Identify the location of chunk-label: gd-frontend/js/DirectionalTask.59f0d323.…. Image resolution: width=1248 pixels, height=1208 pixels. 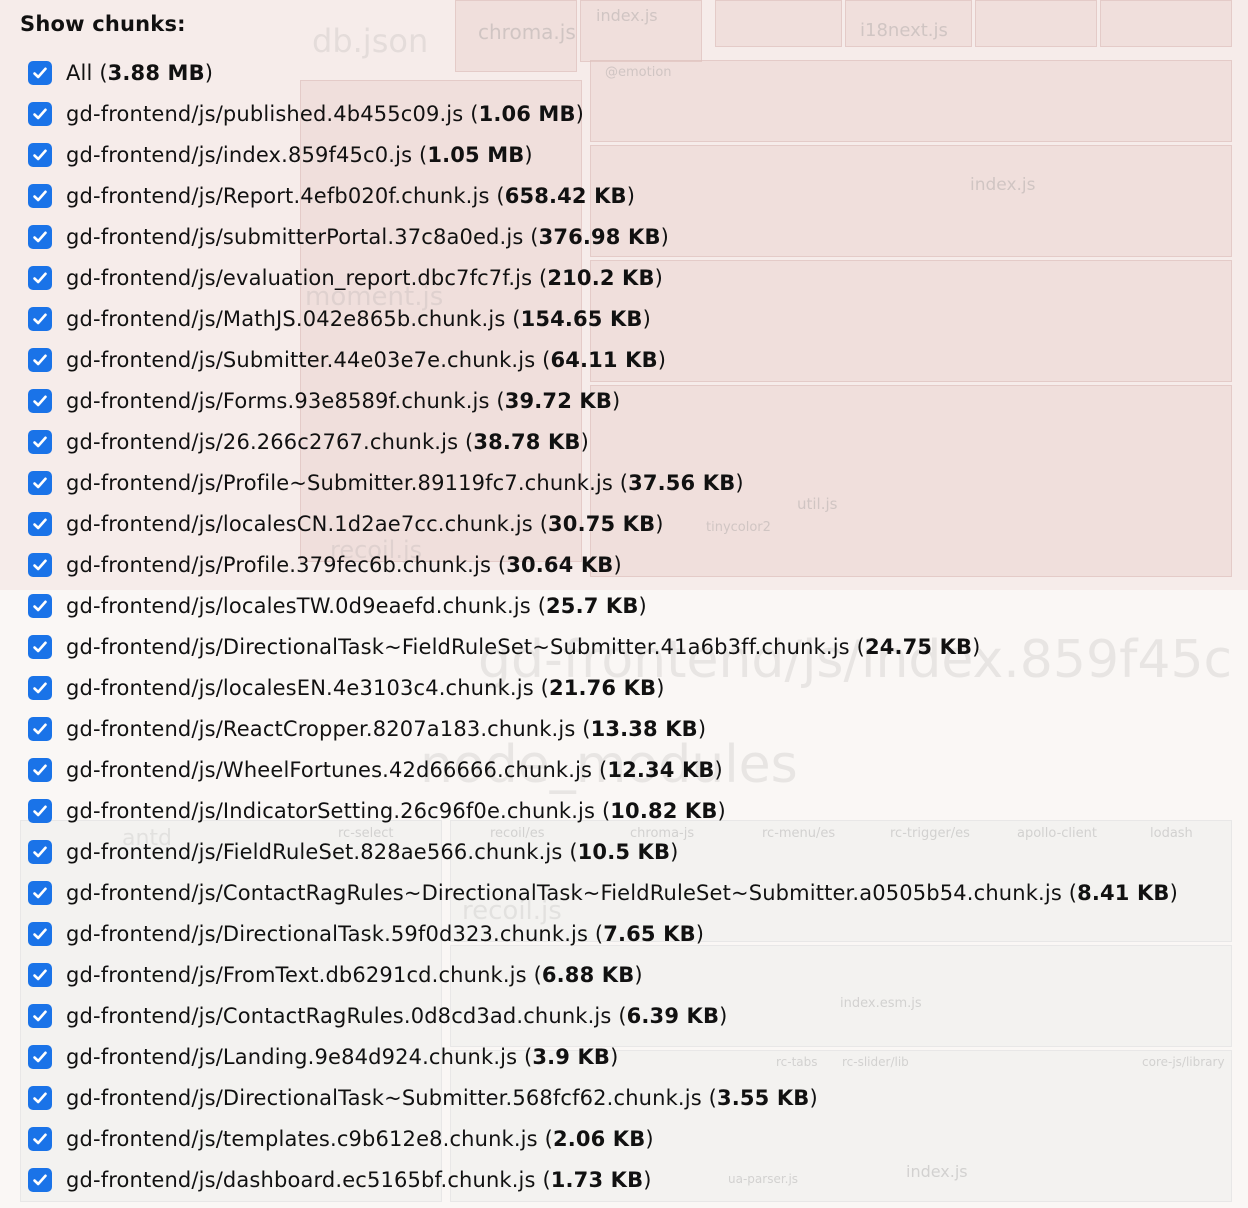
(385, 934).